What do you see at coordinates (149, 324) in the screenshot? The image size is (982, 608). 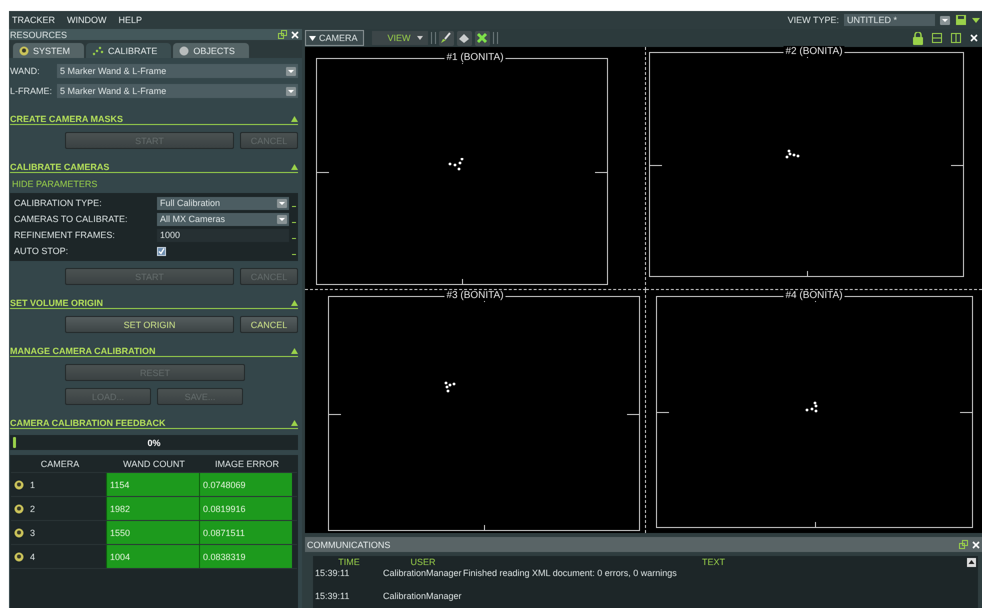 I see `button: SET ORIGIN` at bounding box center [149, 324].